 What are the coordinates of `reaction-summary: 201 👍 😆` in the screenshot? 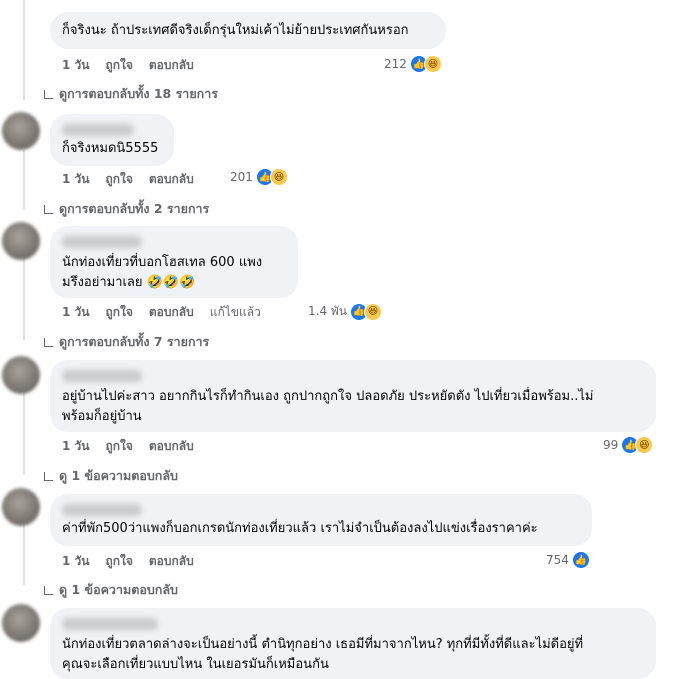 It's located at (259, 177).